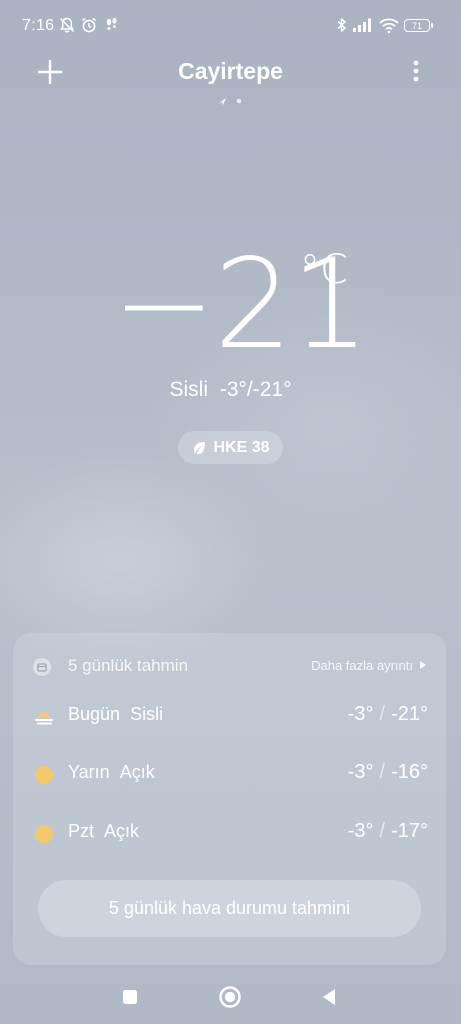 Image resolution: width=461 pixels, height=1024 pixels. What do you see at coordinates (389, 26) in the screenshot?
I see `wifi-icon` at bounding box center [389, 26].